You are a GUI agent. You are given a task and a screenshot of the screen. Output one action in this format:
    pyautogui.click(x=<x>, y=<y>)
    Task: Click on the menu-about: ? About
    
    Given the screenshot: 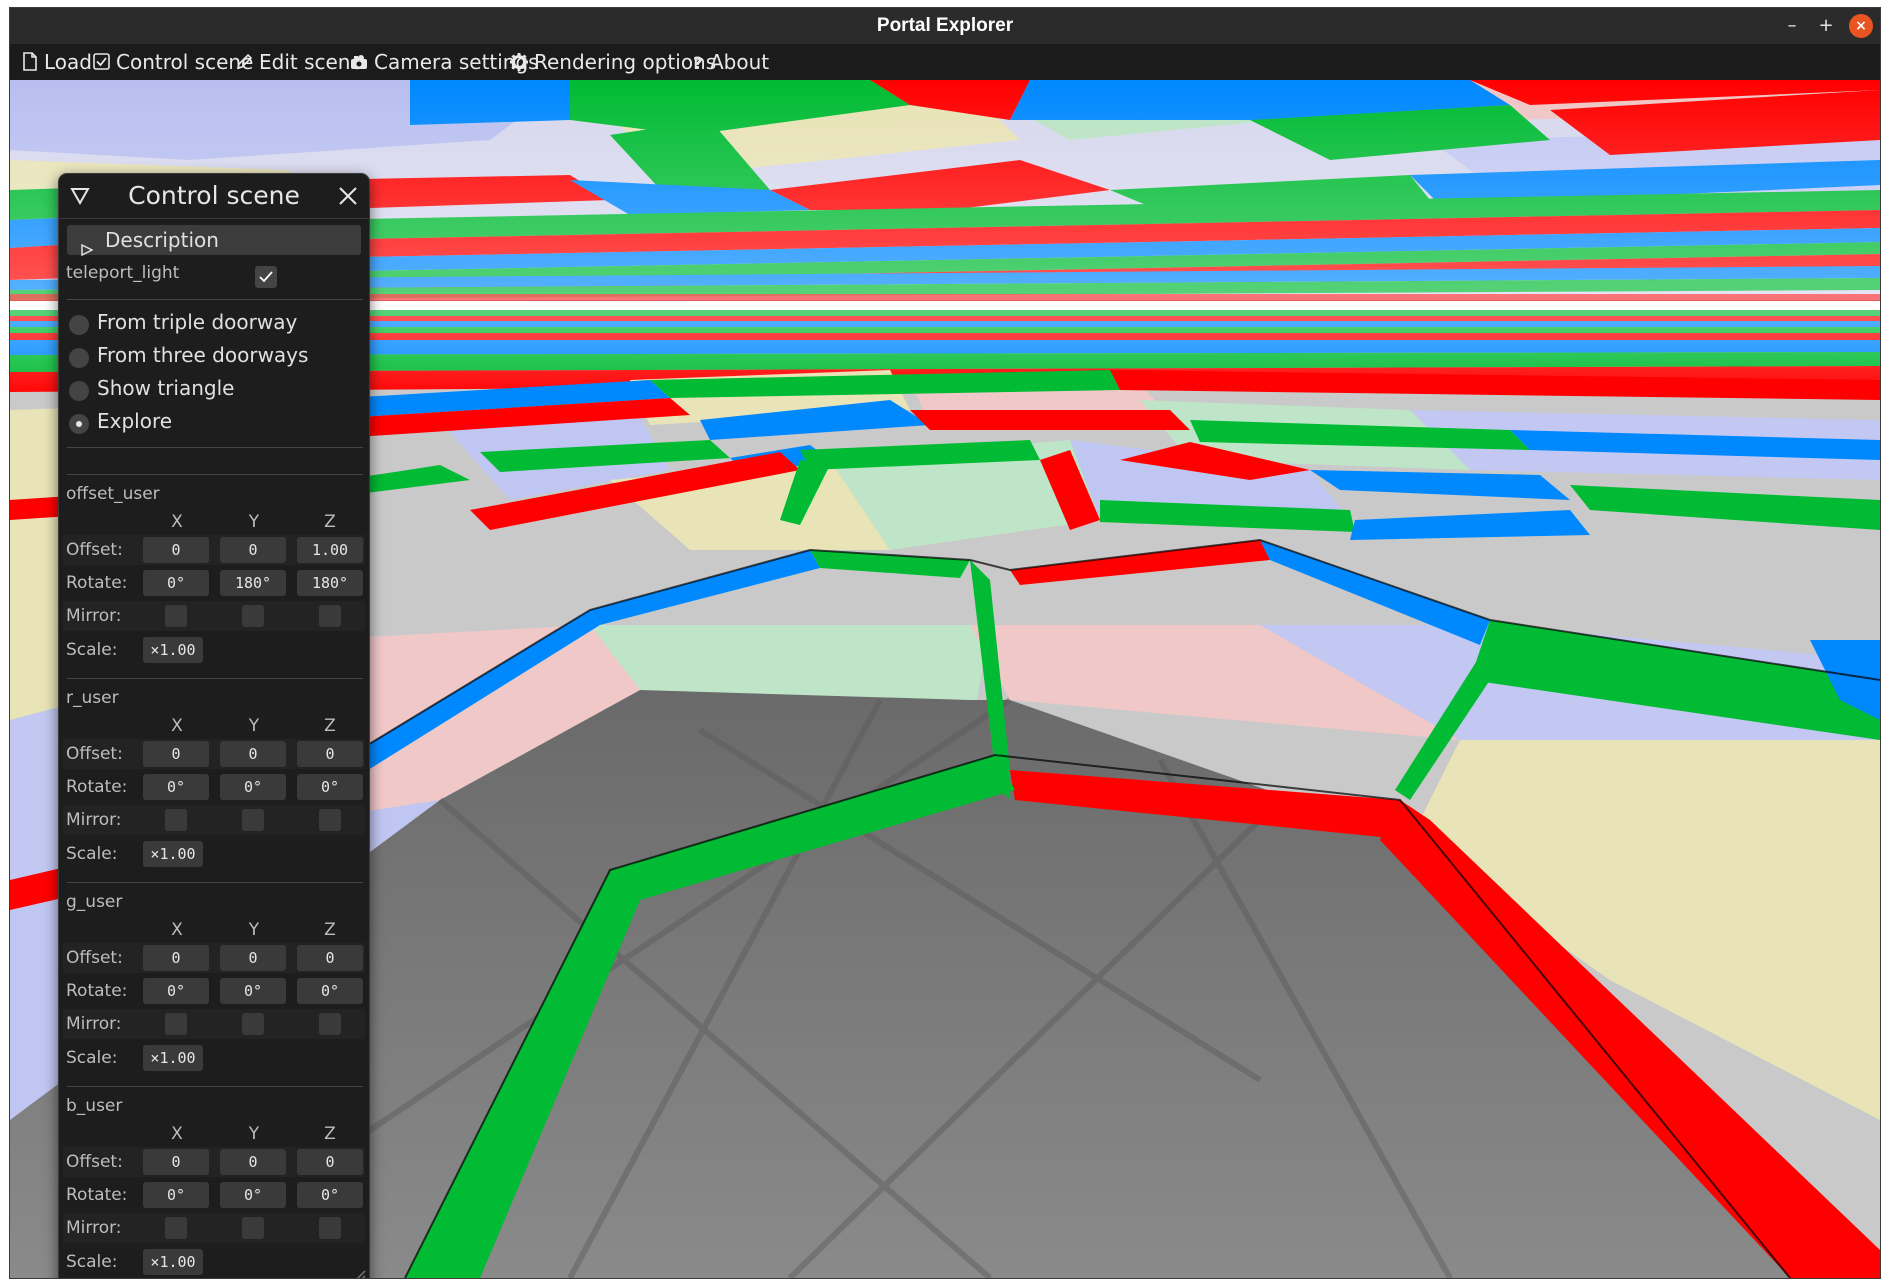 What is the action you would take?
    pyautogui.click(x=730, y=62)
    